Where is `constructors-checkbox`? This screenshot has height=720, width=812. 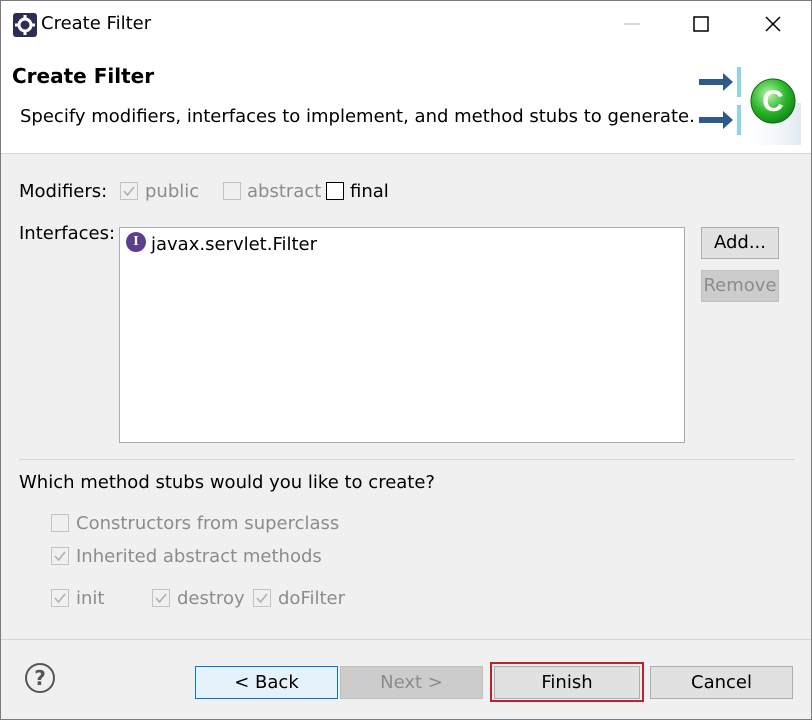
constructors-checkbox is located at coordinates (60, 523).